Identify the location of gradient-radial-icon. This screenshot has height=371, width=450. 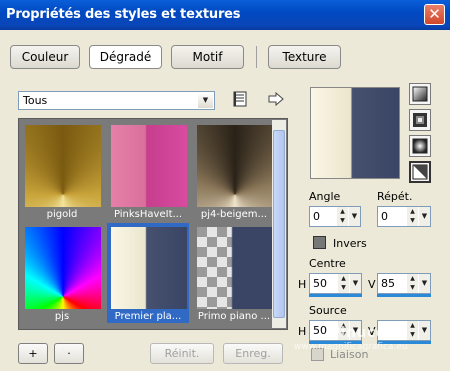
(420, 172).